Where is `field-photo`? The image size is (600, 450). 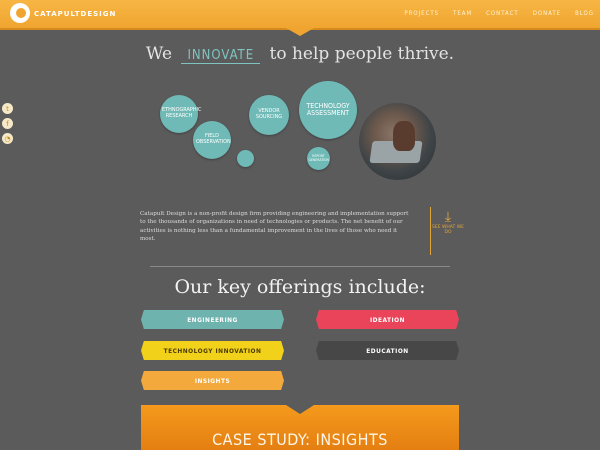
field-photo is located at coordinates (397, 141).